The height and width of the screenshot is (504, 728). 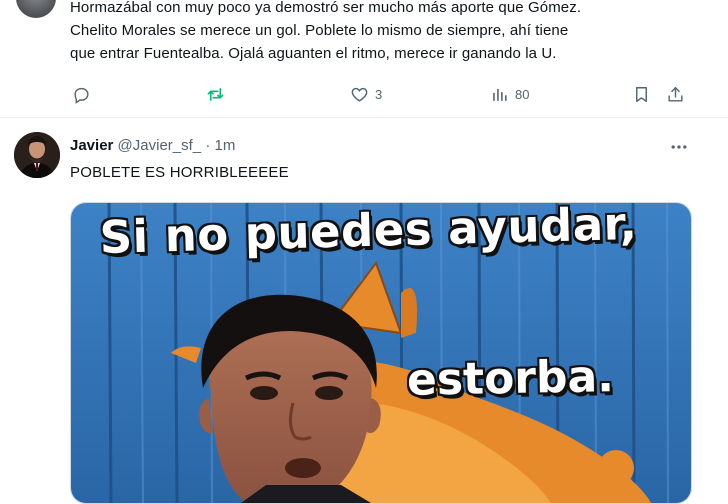 What do you see at coordinates (522, 94) in the screenshot?
I see `views-count: 80` at bounding box center [522, 94].